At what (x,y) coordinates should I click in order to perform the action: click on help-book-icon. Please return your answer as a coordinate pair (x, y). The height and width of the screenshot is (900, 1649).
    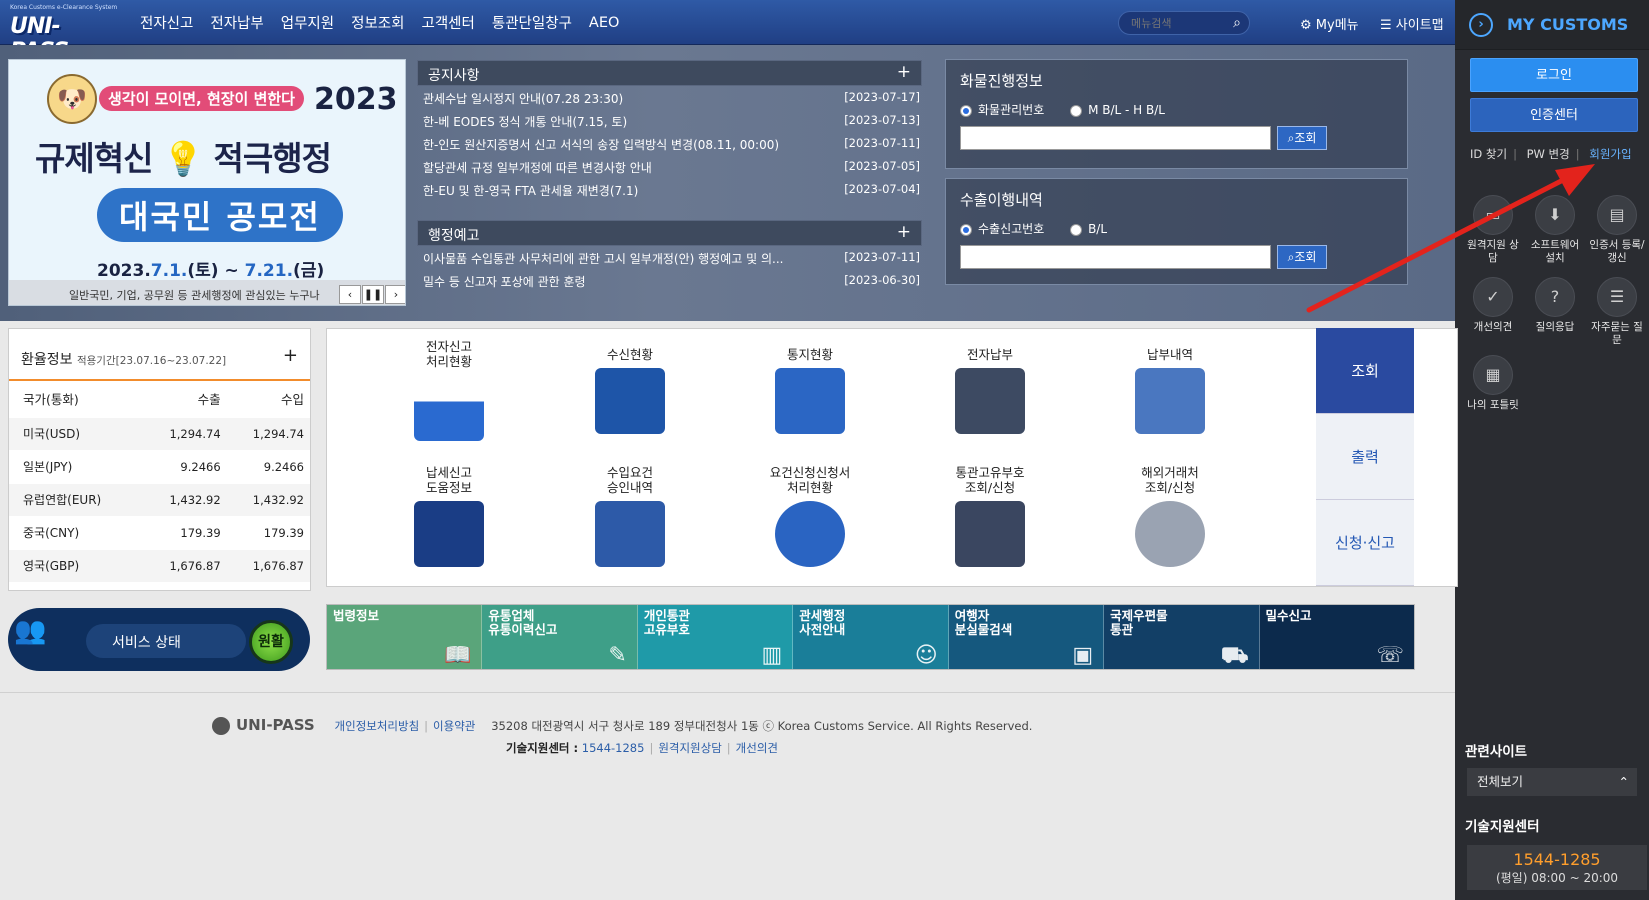
    Looking at the image, I should click on (449, 534).